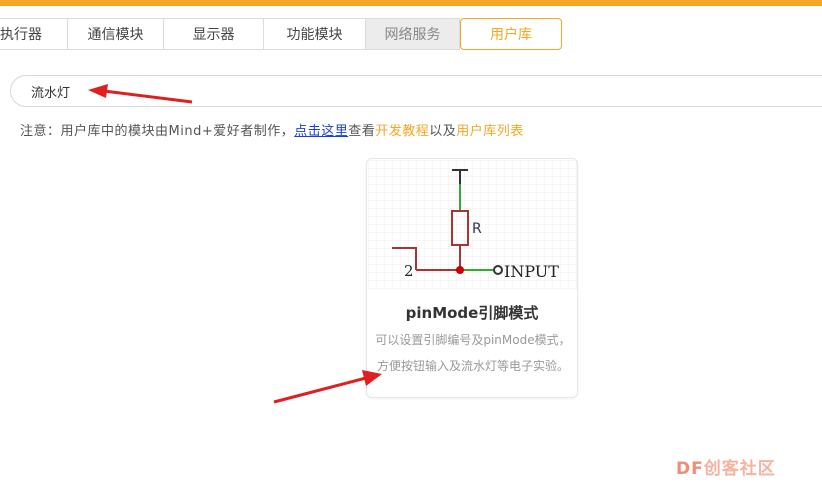  I want to click on tab-user-library: 用户库, so click(511, 34).